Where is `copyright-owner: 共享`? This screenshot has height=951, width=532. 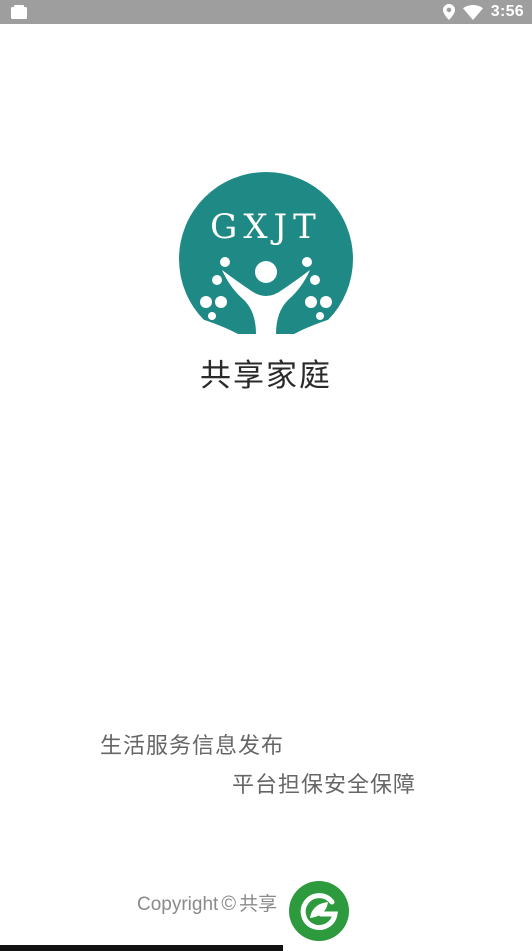 copyright-owner: 共享 is located at coordinates (258, 904).